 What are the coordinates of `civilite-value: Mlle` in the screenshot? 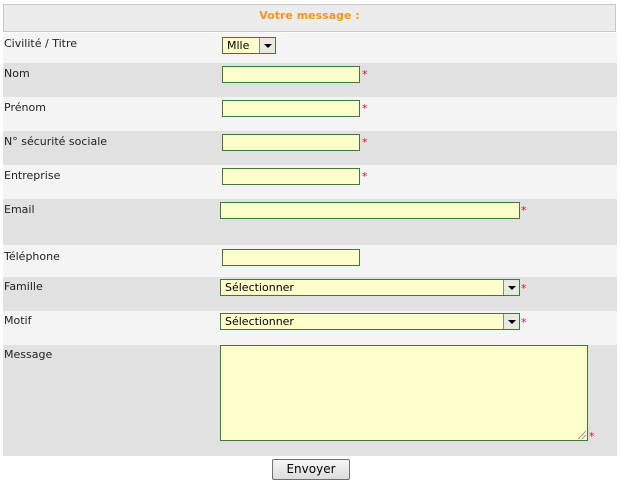 It's located at (238, 45).